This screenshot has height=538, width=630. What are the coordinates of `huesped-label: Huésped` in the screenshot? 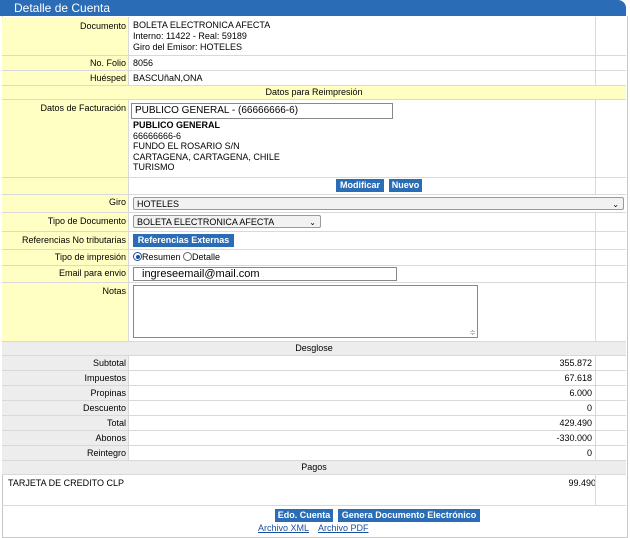 It's located at (65, 78).